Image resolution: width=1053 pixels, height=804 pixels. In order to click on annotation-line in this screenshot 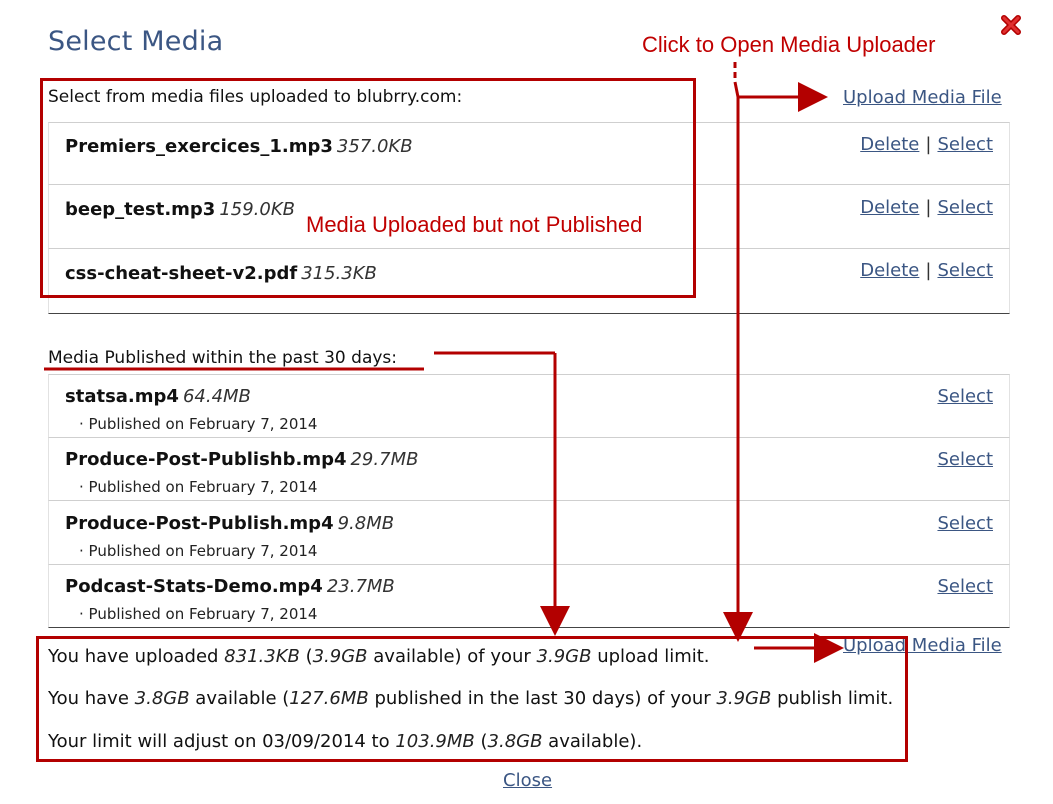, I will do `click(736, 89)`.